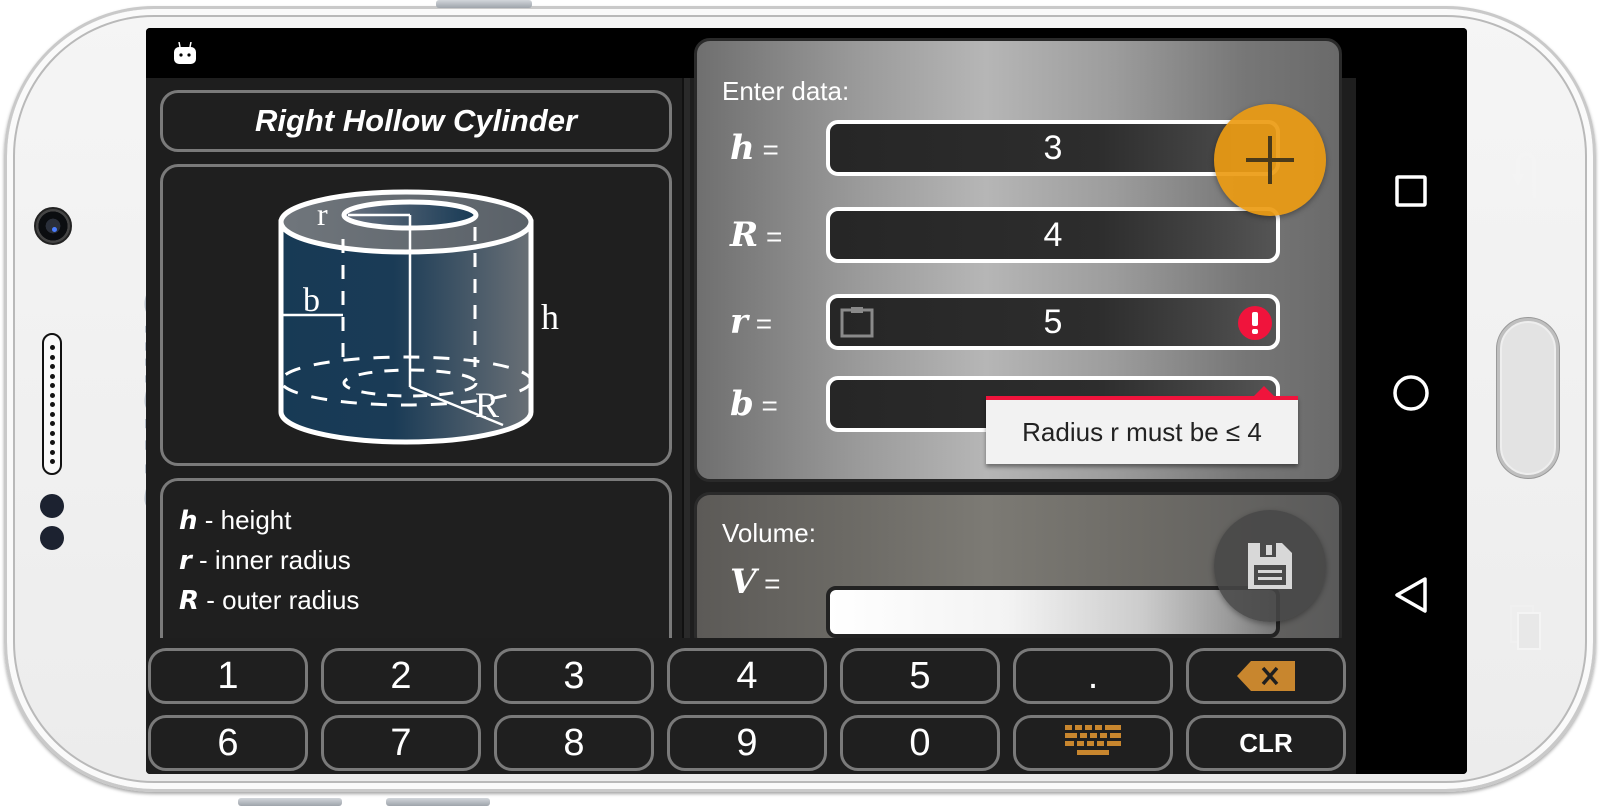  Describe the element at coordinates (550, 317) in the screenshot. I see `svg-text: h` at that location.